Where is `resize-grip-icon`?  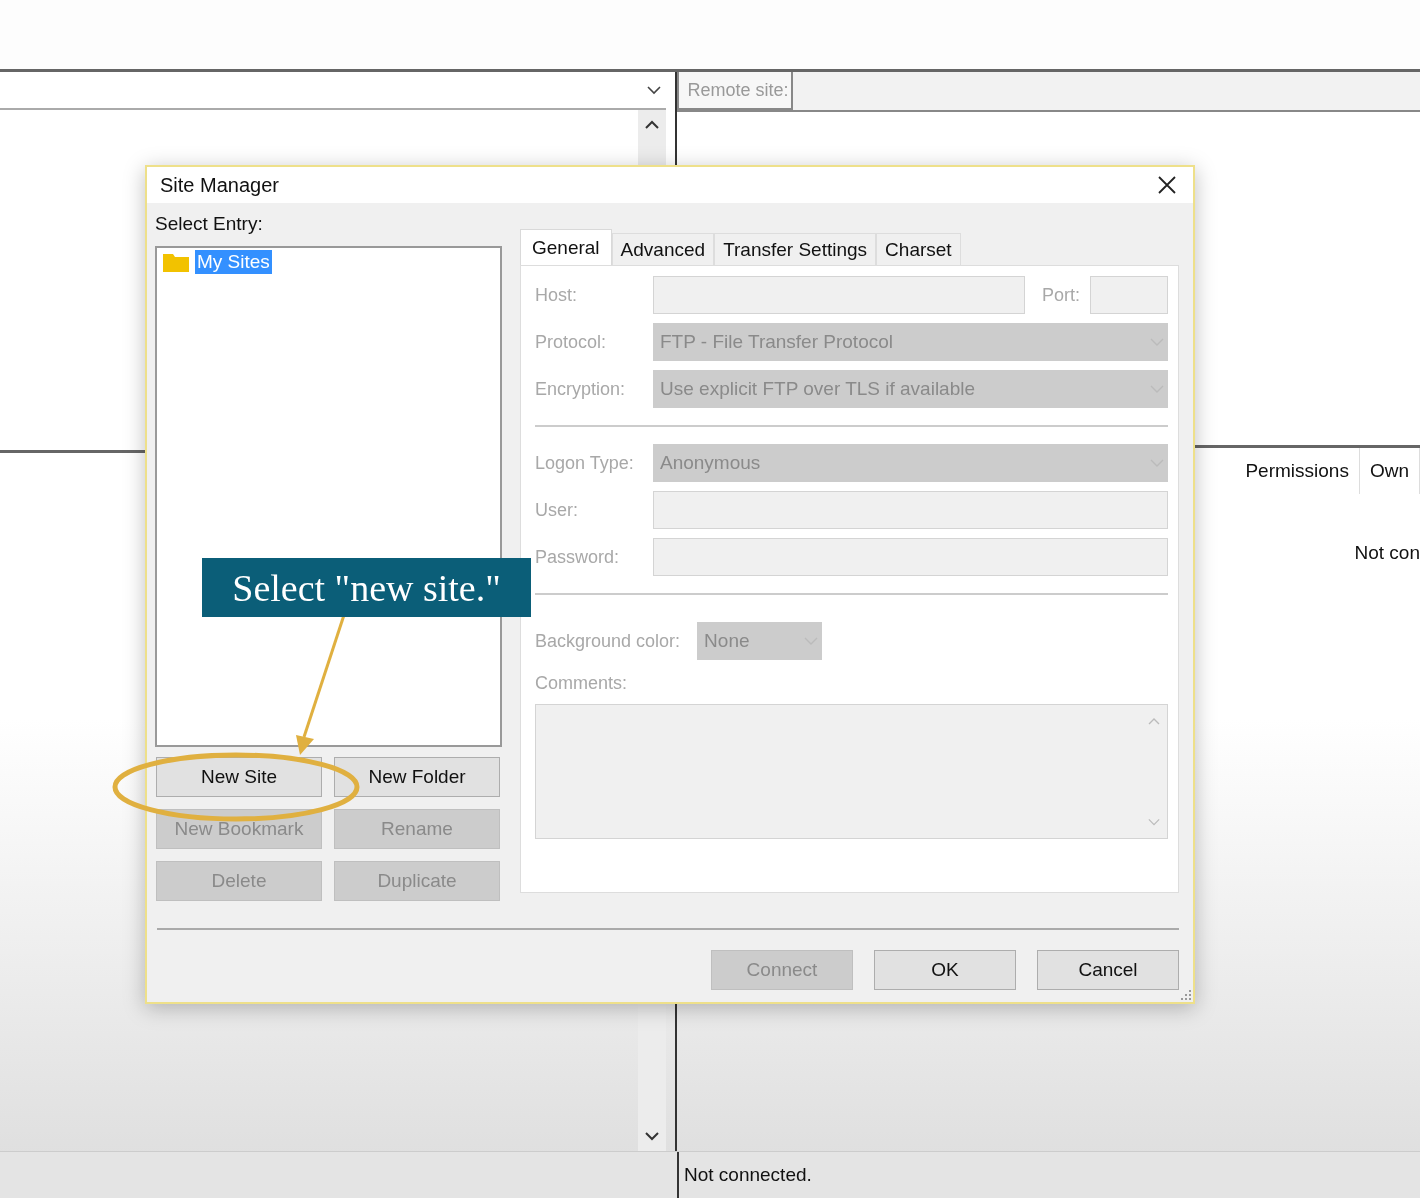
resize-grip-icon is located at coordinates (1186, 995).